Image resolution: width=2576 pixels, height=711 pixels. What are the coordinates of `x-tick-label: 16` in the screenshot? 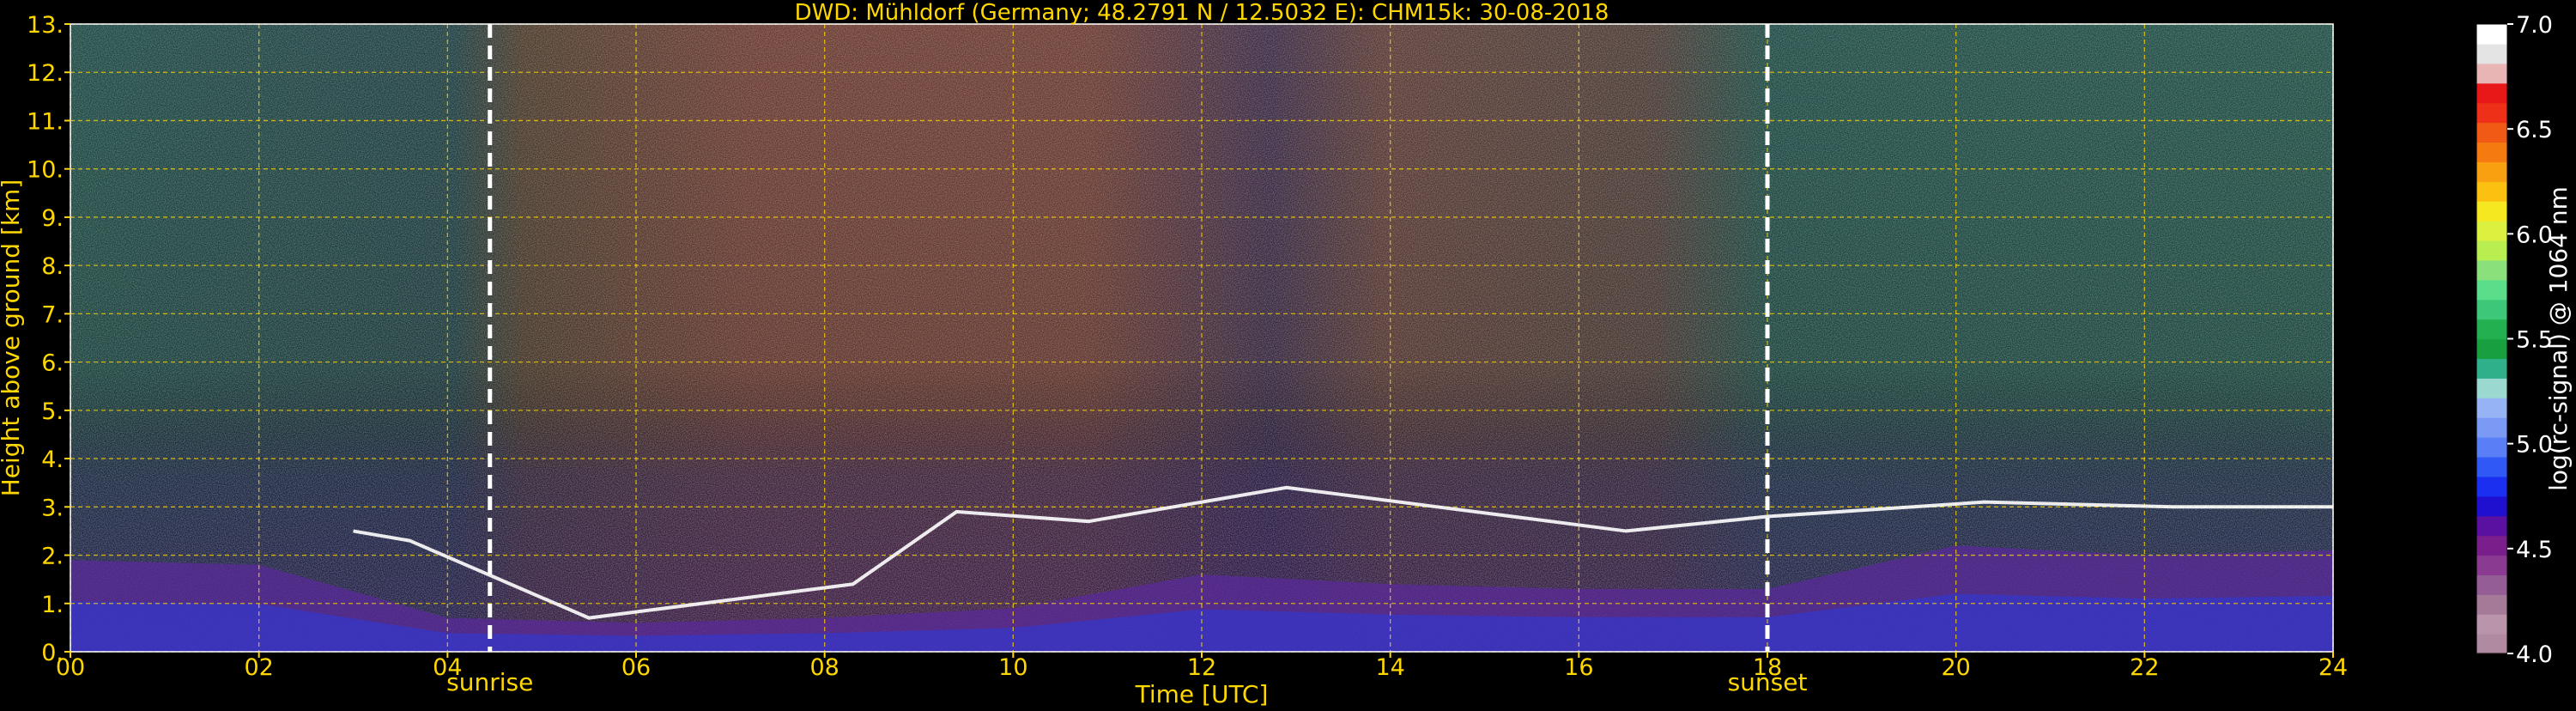 It's located at (1578, 667).